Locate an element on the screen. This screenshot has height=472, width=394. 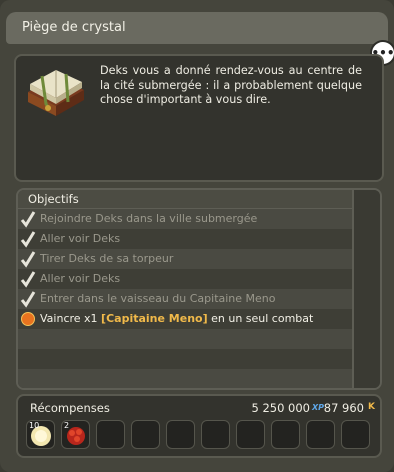
rewards-label: Récompenses is located at coordinates (70, 408).